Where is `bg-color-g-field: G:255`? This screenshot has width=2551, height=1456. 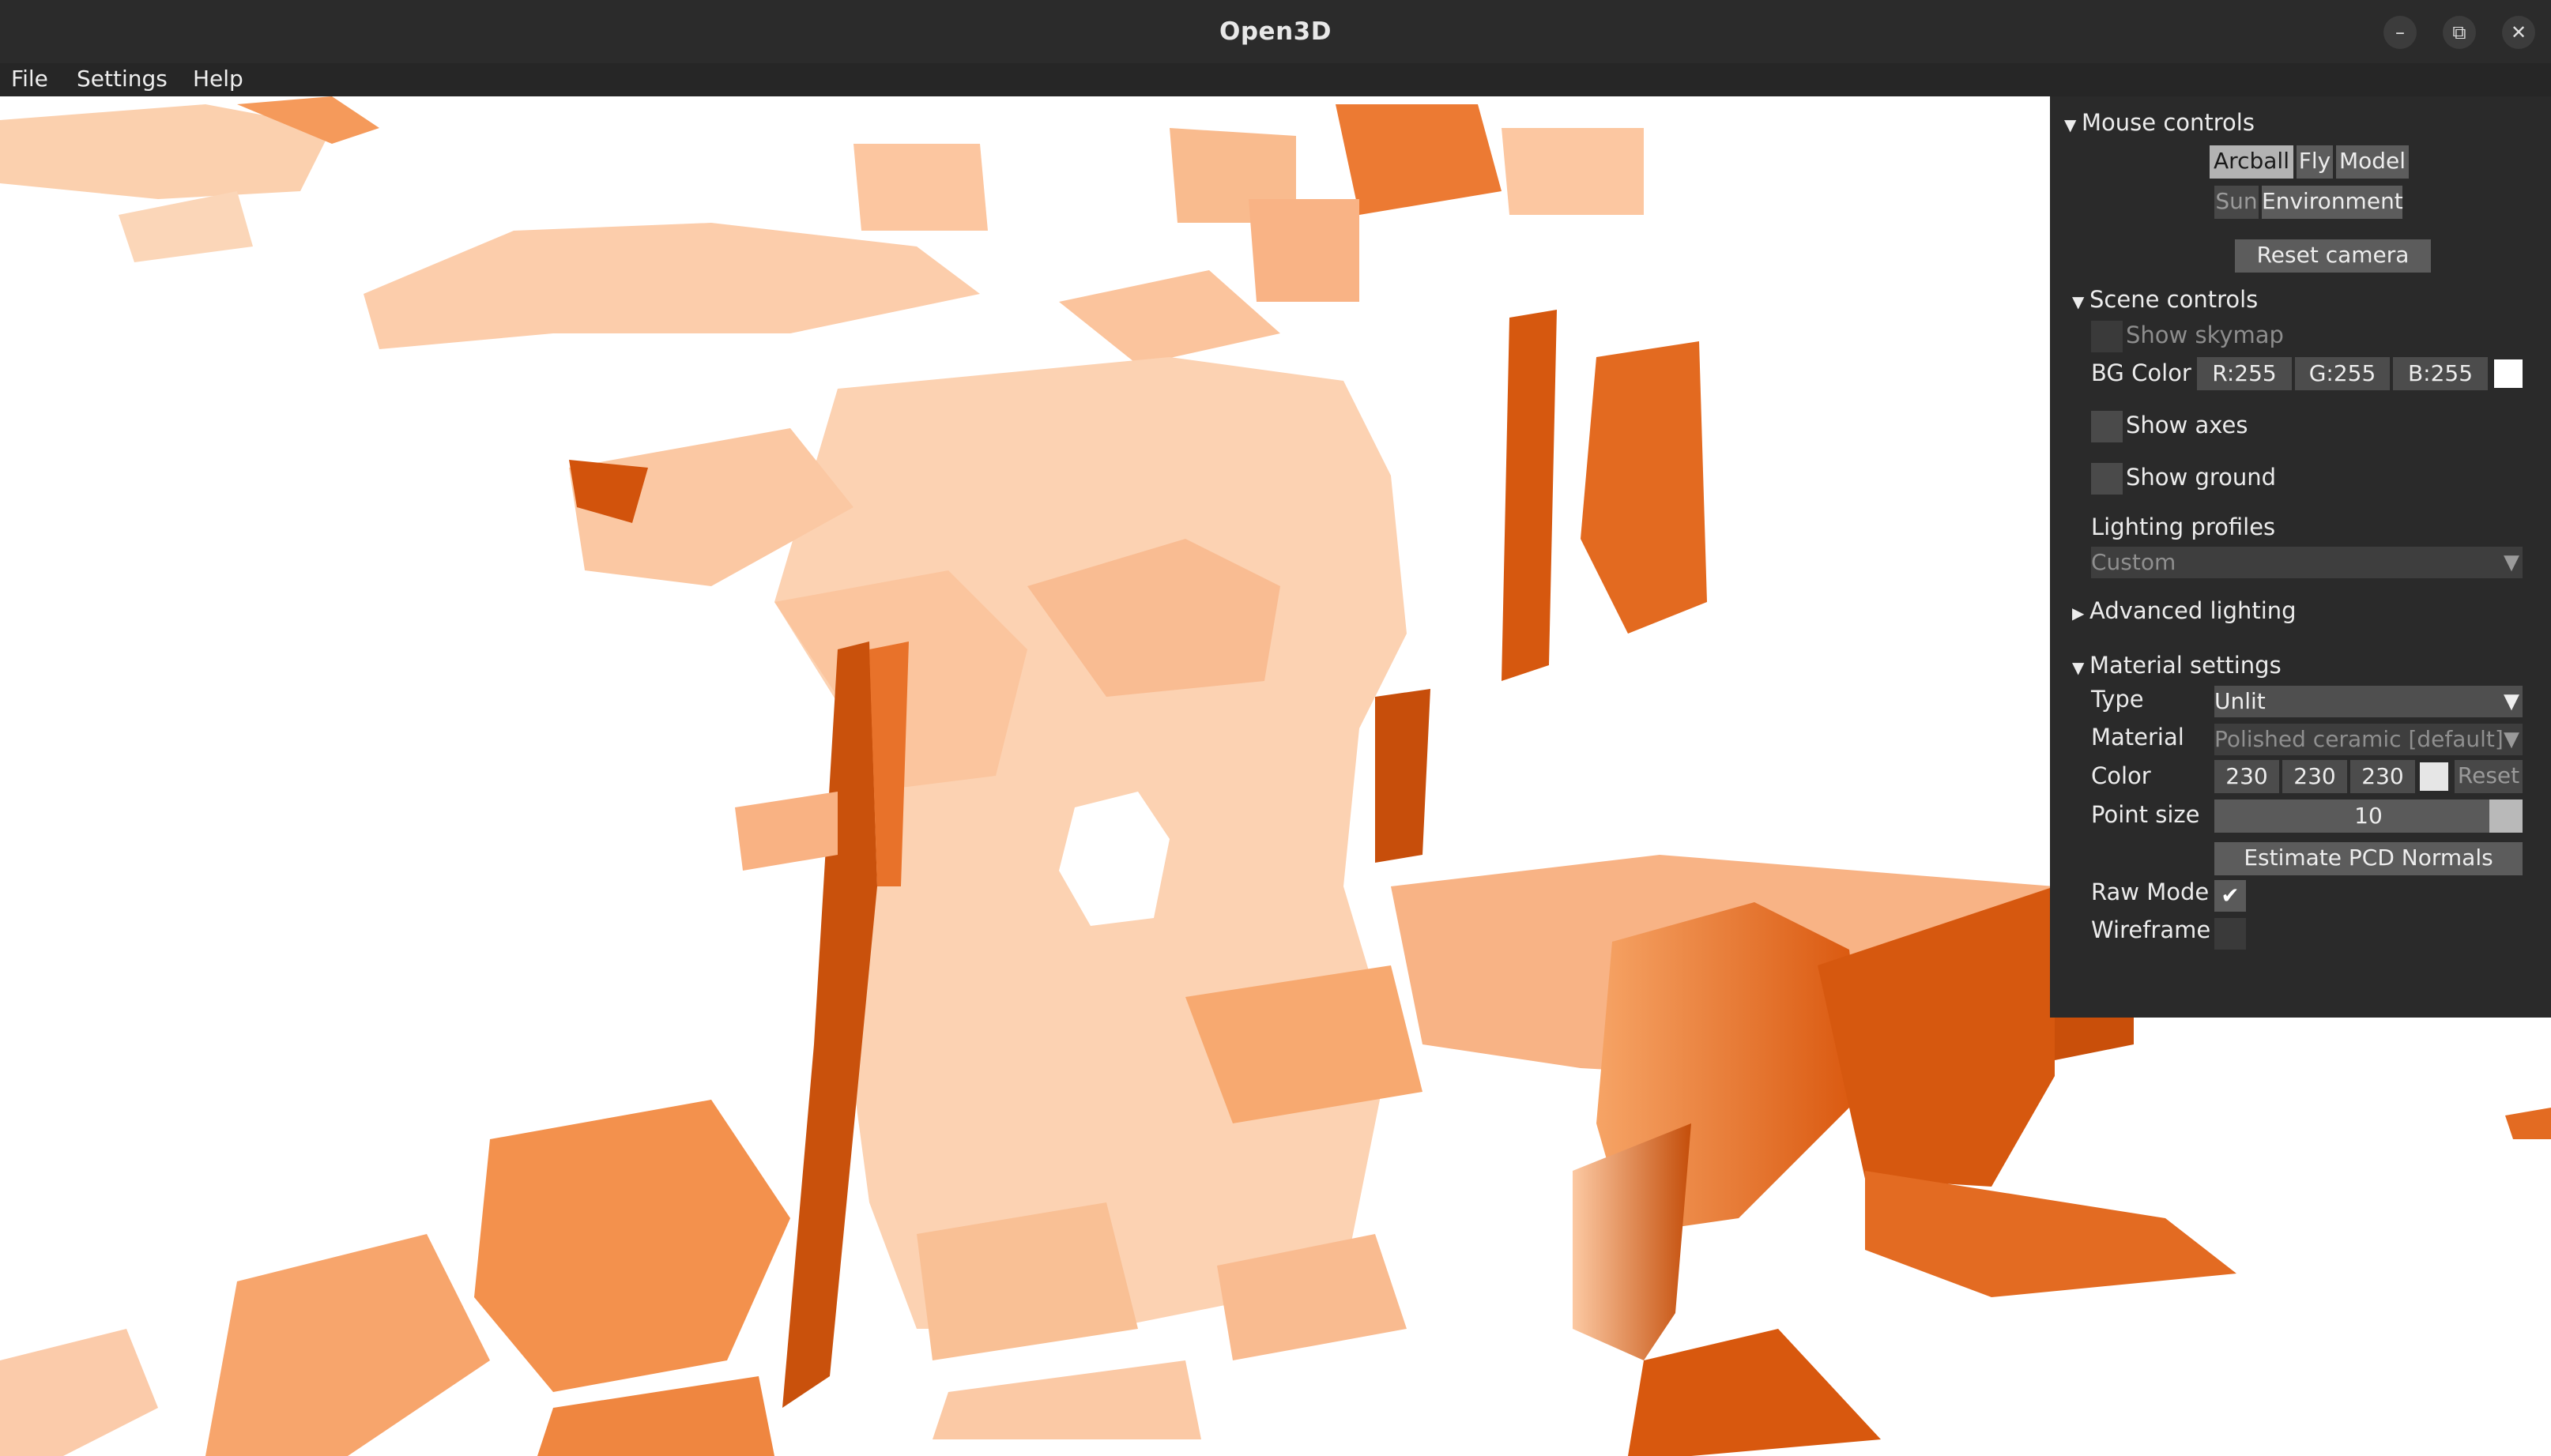 bg-color-g-field: G:255 is located at coordinates (2342, 373).